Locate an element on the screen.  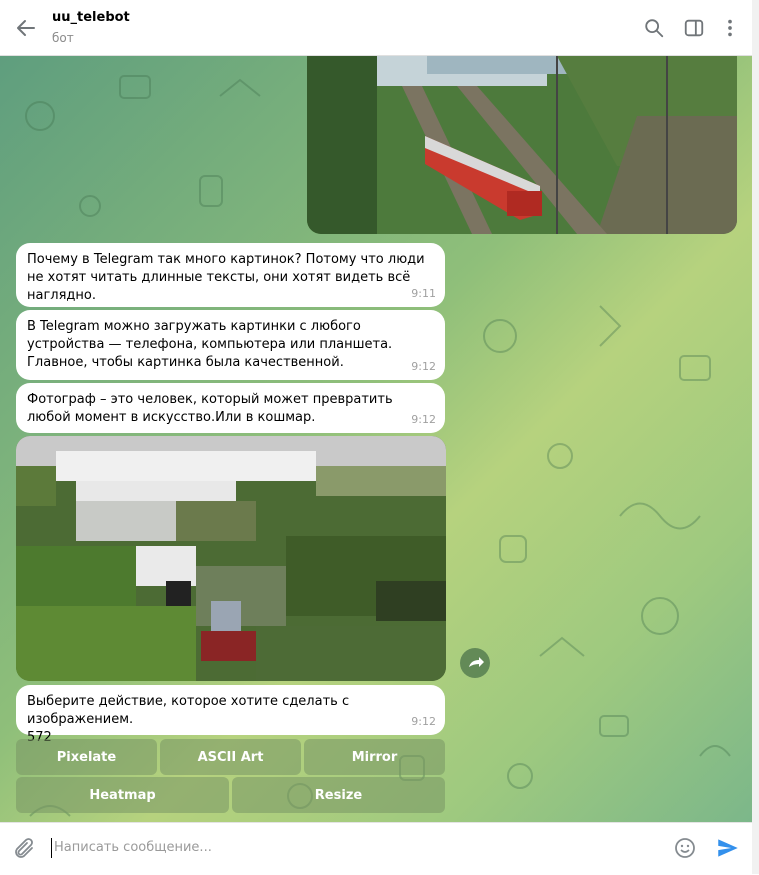
text-cursor is located at coordinates (51, 848).